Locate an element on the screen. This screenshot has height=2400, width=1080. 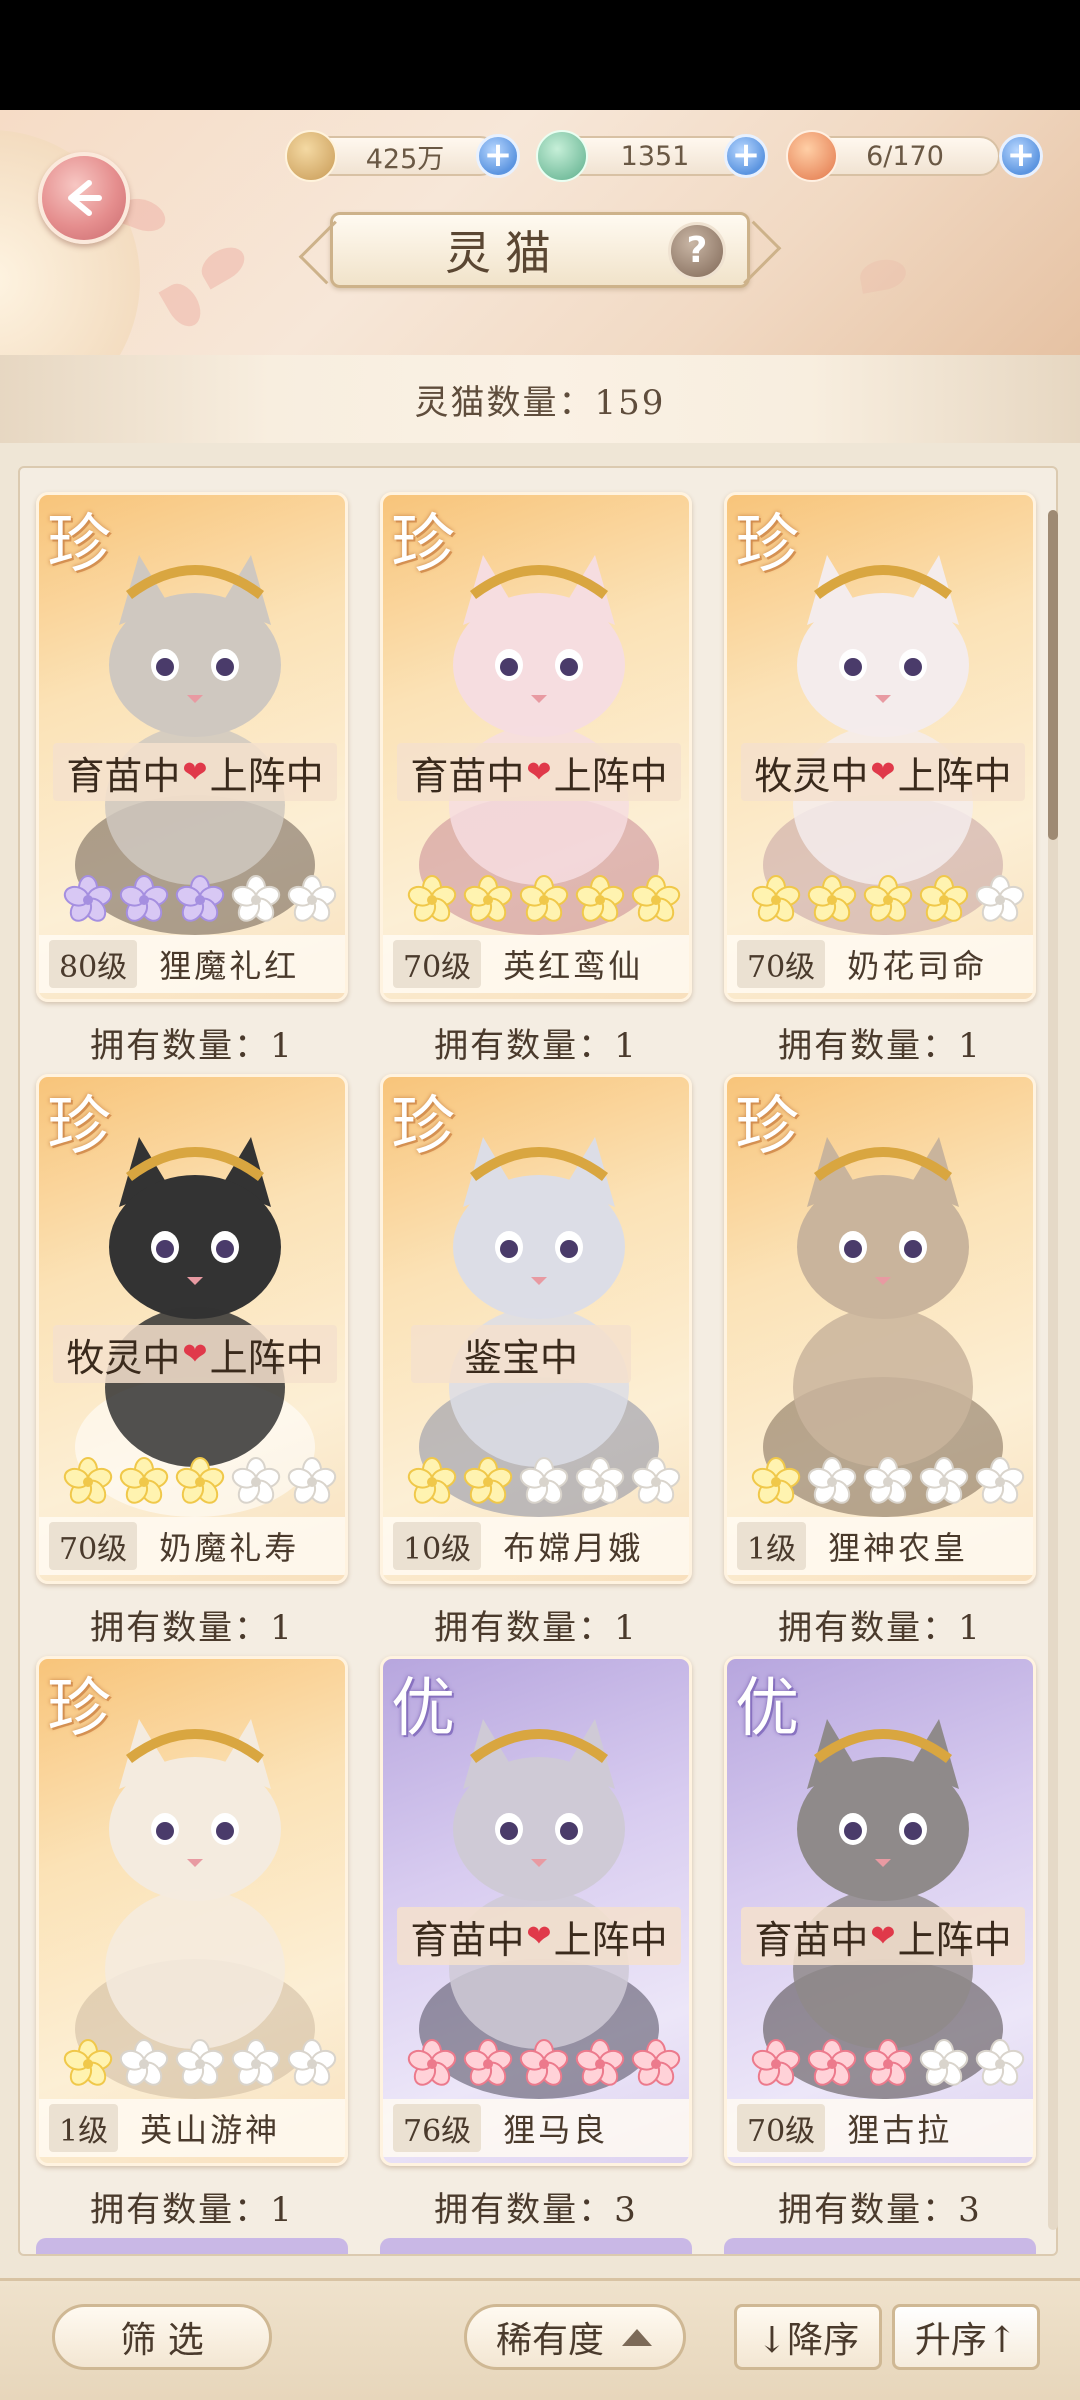
help-button: ? is located at coordinates (697, 251).